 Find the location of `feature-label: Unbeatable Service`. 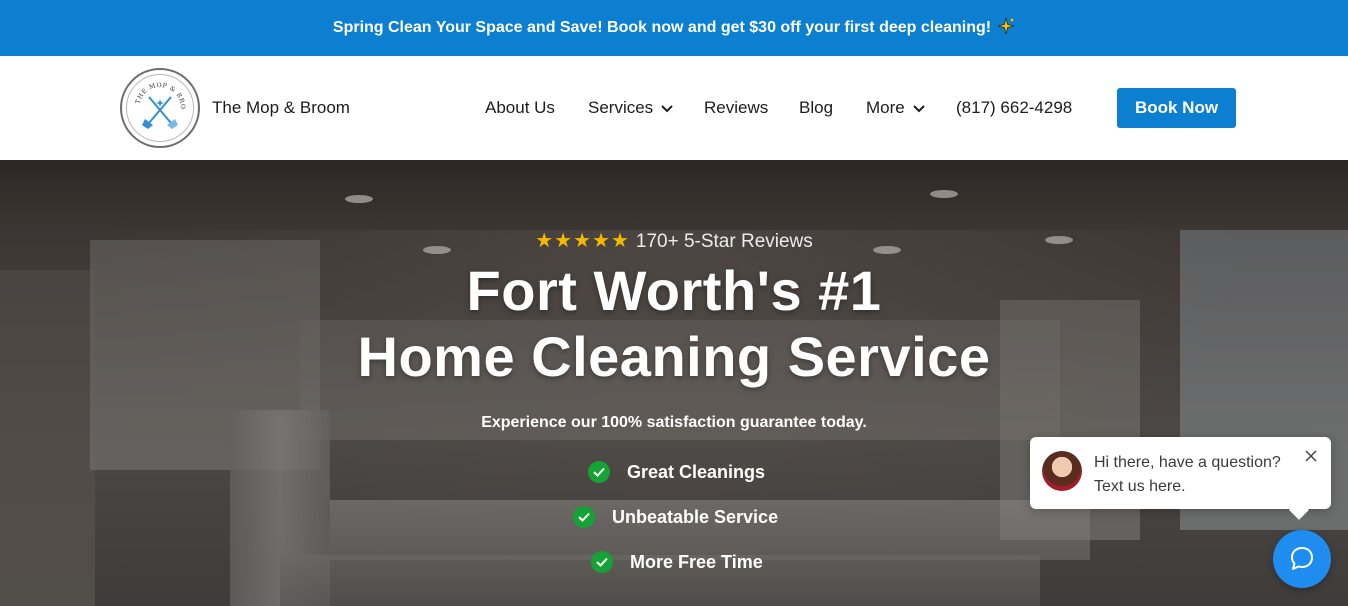

feature-label: Unbeatable Service is located at coordinates (695, 516).